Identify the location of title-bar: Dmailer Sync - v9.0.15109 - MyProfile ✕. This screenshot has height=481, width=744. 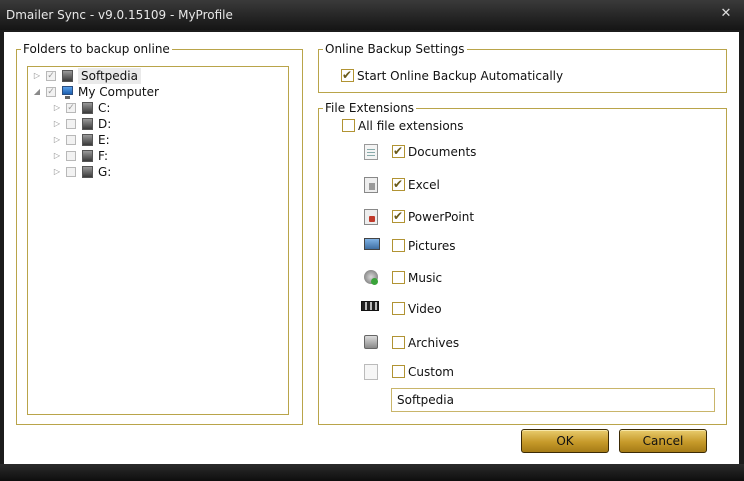
(372, 15).